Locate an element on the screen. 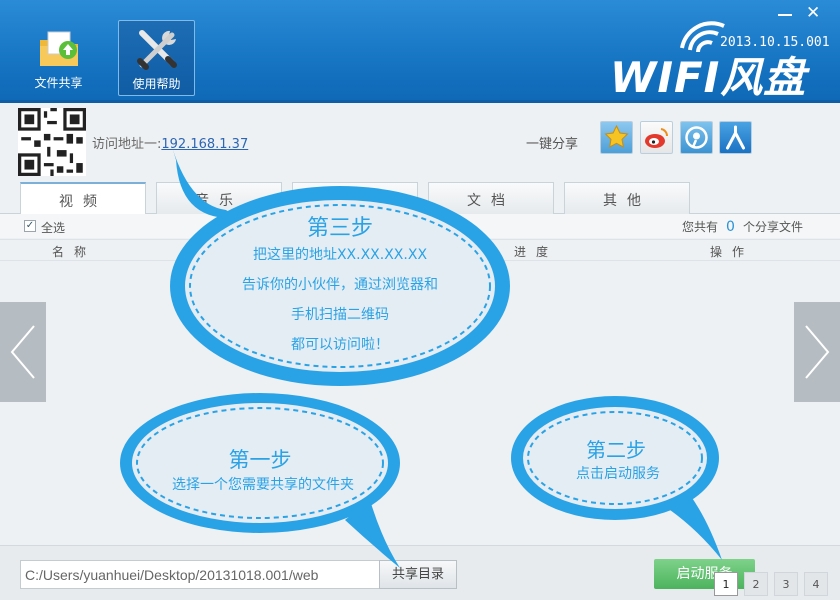  page-4-button: 4 is located at coordinates (816, 584).